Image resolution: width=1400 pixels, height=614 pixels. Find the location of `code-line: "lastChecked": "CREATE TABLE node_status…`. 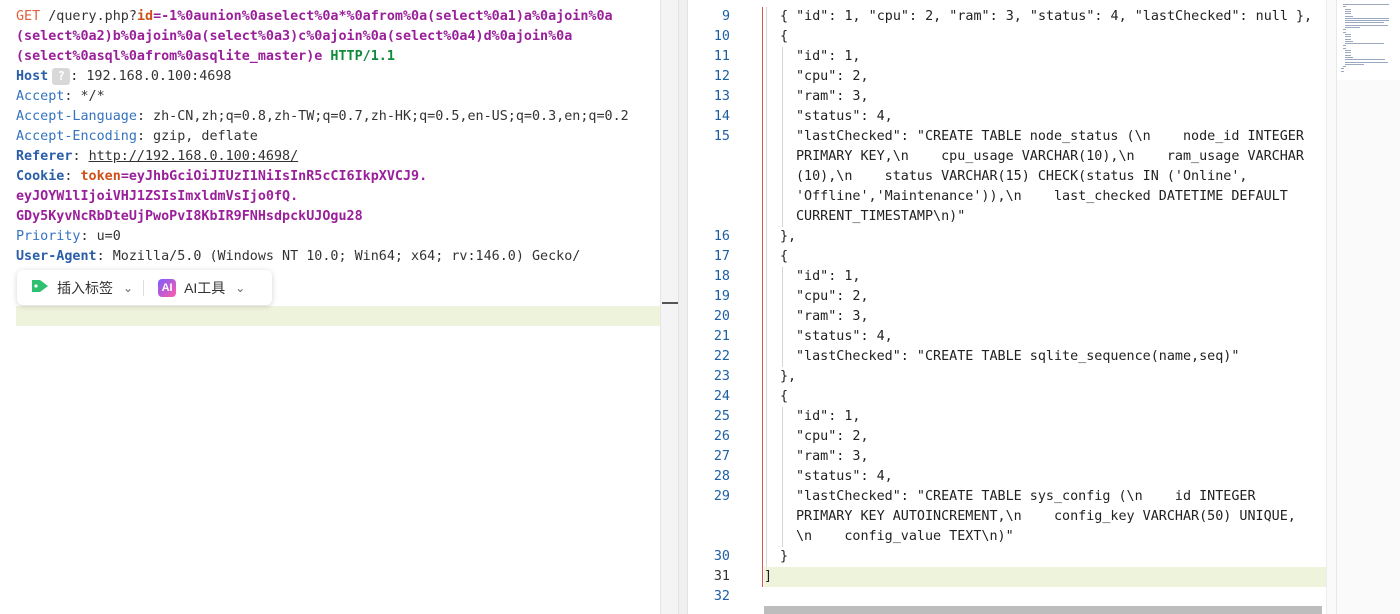

code-line: "lastChecked": "CREATE TABLE node_status… is located at coordinates (1050, 137).